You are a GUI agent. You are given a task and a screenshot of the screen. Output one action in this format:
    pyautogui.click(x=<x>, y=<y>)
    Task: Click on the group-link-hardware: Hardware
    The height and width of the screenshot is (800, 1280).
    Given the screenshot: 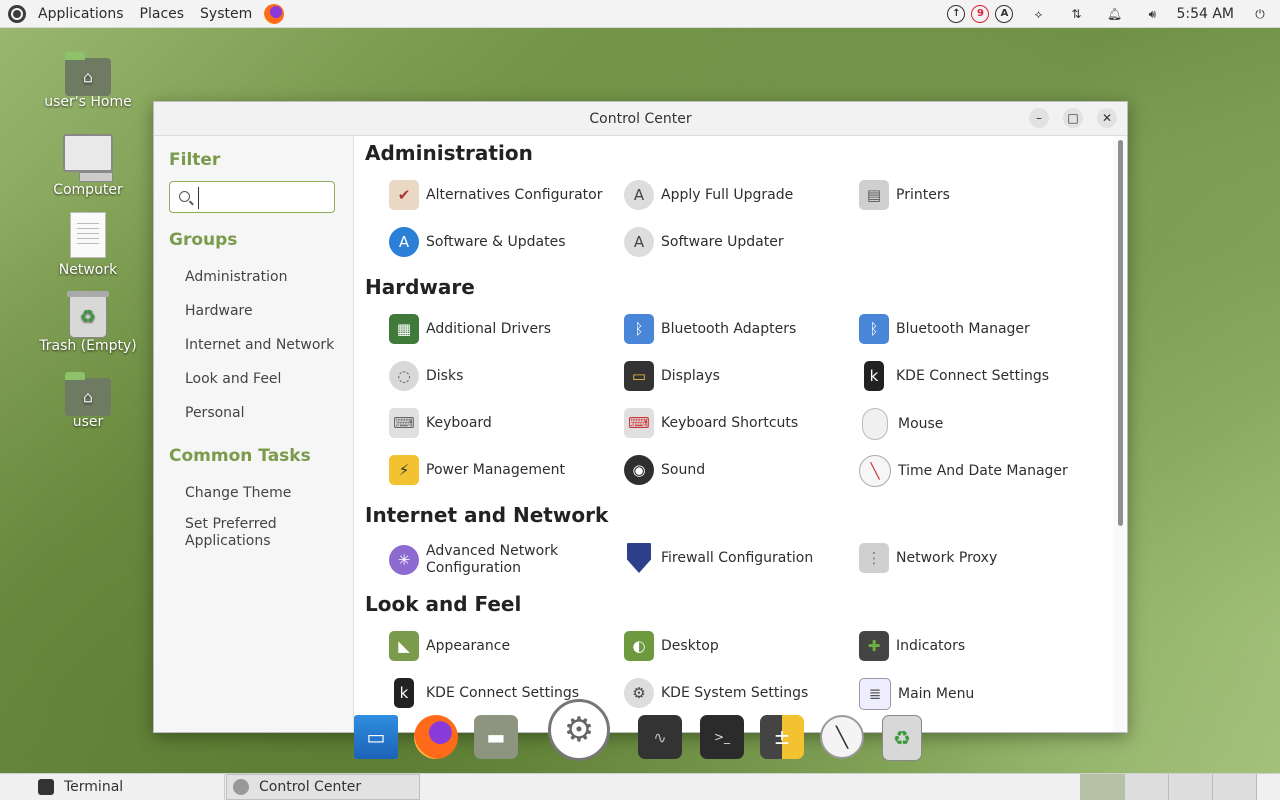 What is the action you would take?
    pyautogui.click(x=219, y=311)
    